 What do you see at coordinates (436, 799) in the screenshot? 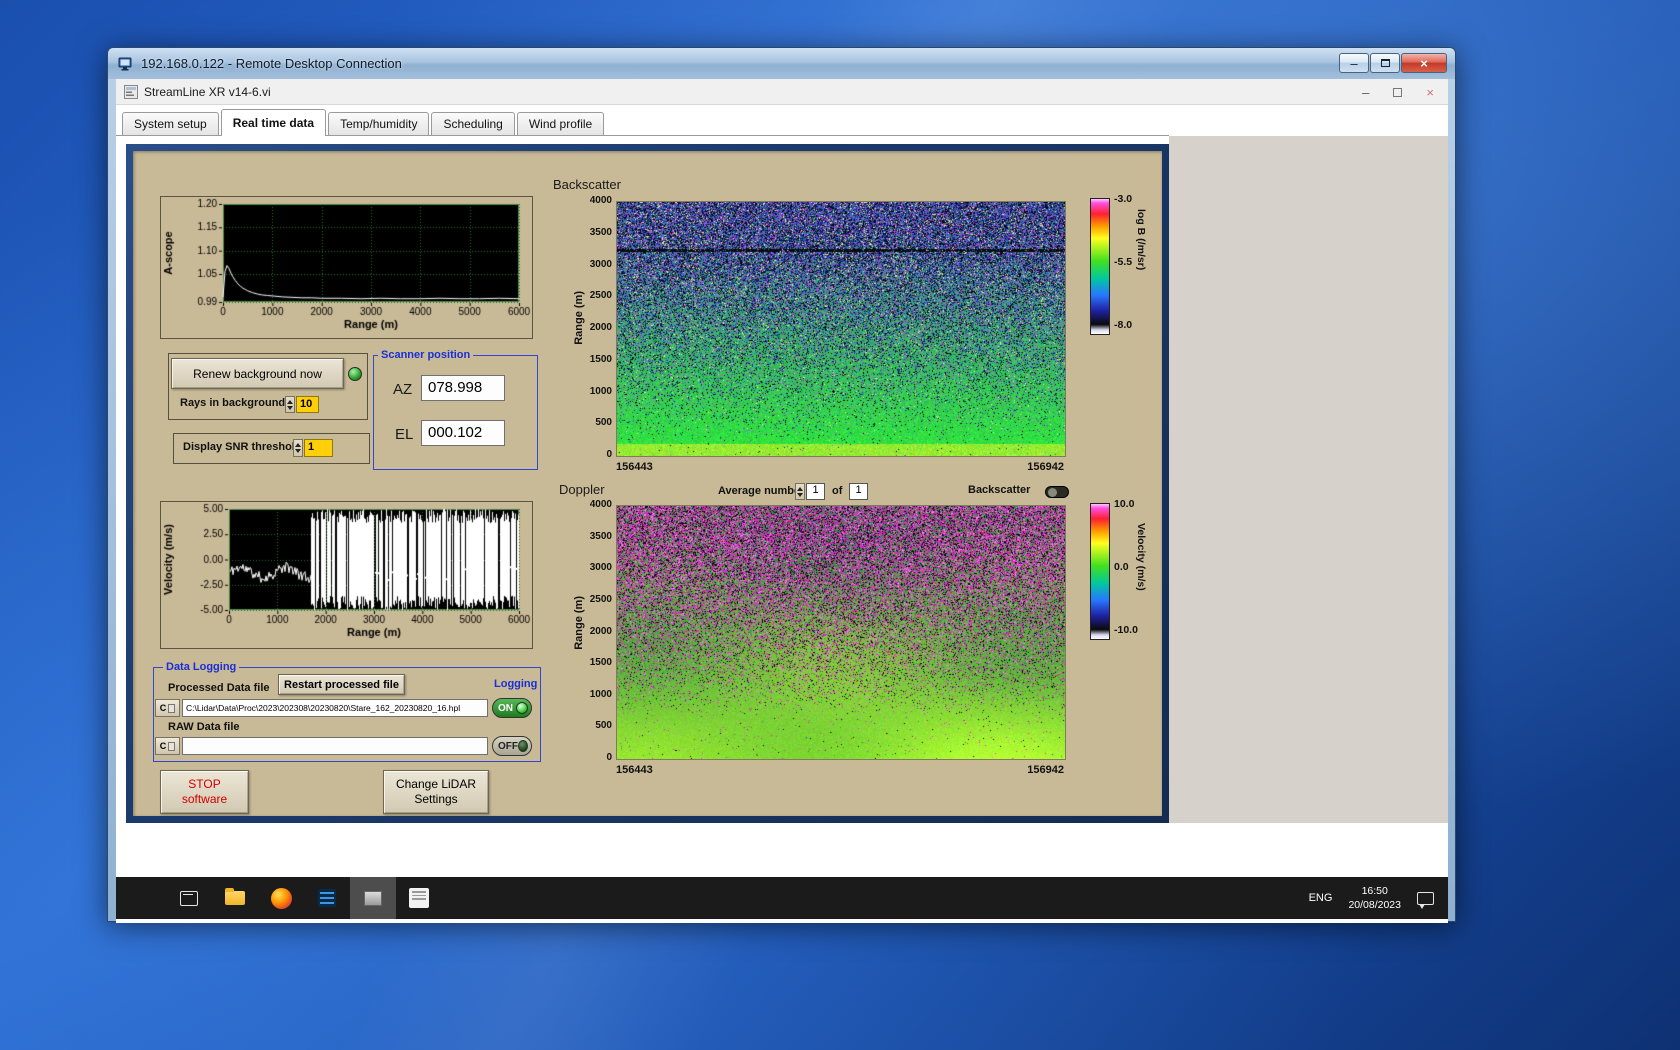
I see `change-line2: Settings` at bounding box center [436, 799].